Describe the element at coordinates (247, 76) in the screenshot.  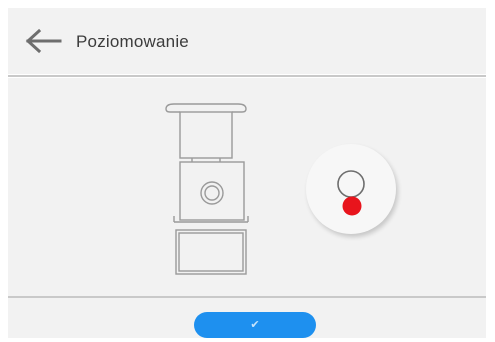
I see `header-divider` at that location.